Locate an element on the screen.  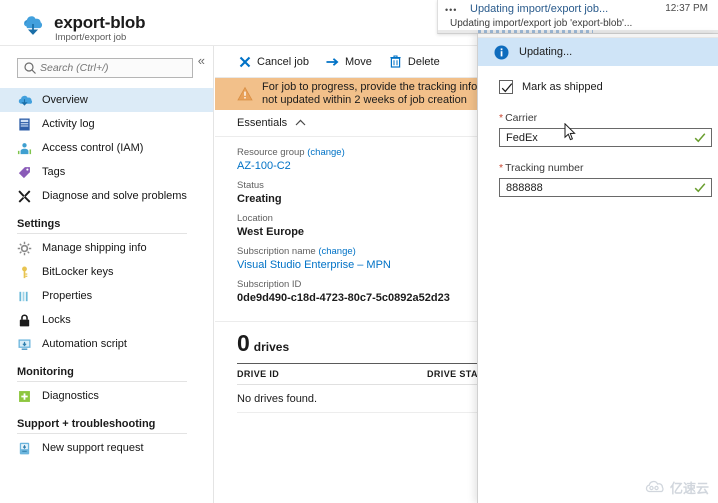
diagnostics-icon is located at coordinates (24, 396).